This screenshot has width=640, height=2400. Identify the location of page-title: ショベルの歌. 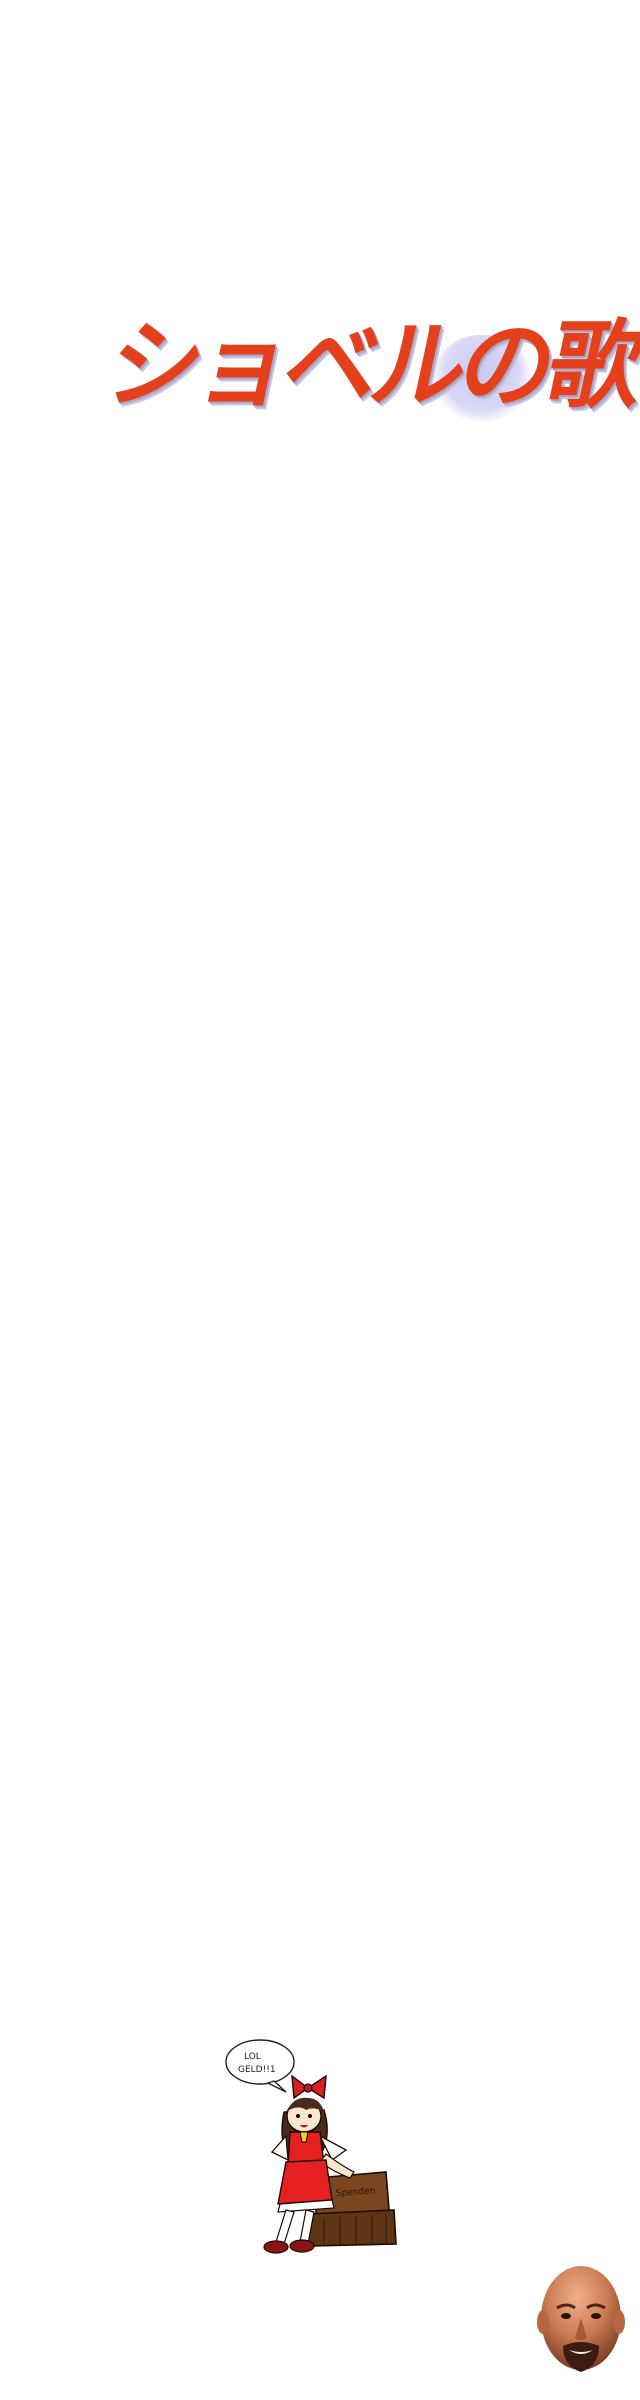
(368, 366).